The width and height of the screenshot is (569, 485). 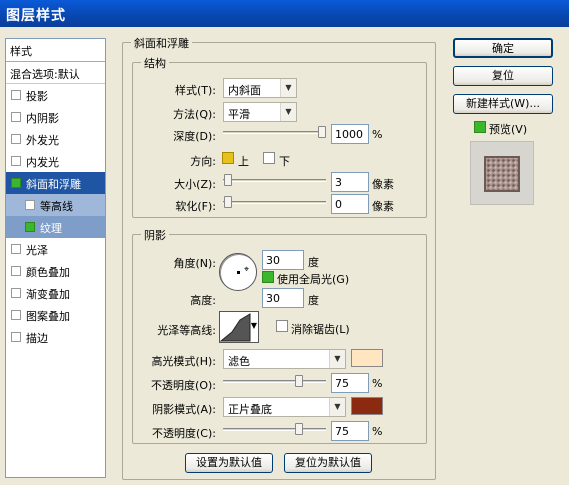 I want to click on depth-input: 1000, so click(x=350, y=134).